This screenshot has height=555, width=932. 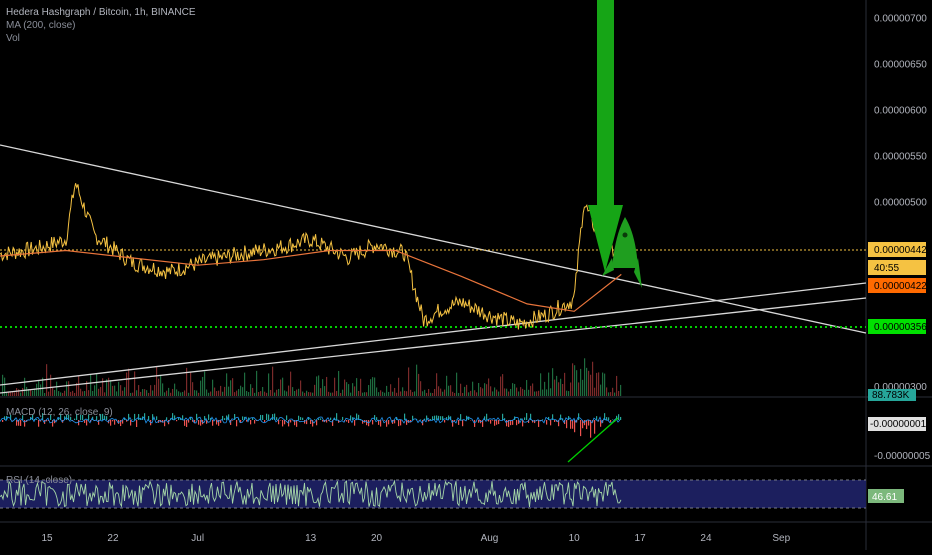 I want to click on macd-trendline, so click(x=593, y=440).